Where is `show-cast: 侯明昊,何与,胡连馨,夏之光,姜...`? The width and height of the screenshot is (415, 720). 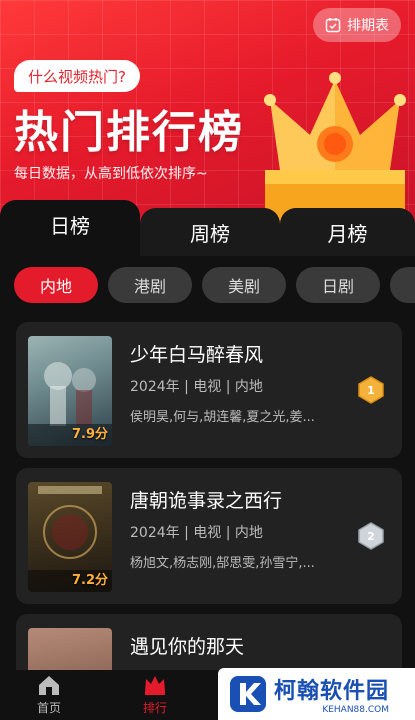 show-cast: 侯明昊,何与,胡连馨,夏之光,姜... is located at coordinates (222, 417).